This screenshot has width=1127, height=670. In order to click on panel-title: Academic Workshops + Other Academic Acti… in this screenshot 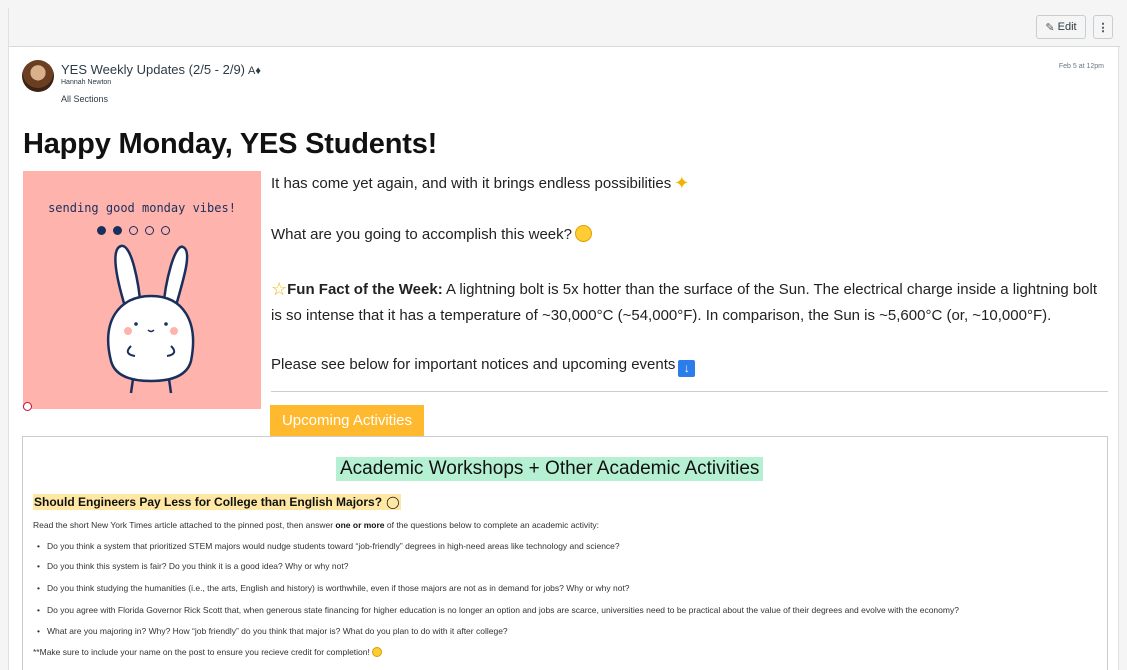, I will do `click(550, 469)`.